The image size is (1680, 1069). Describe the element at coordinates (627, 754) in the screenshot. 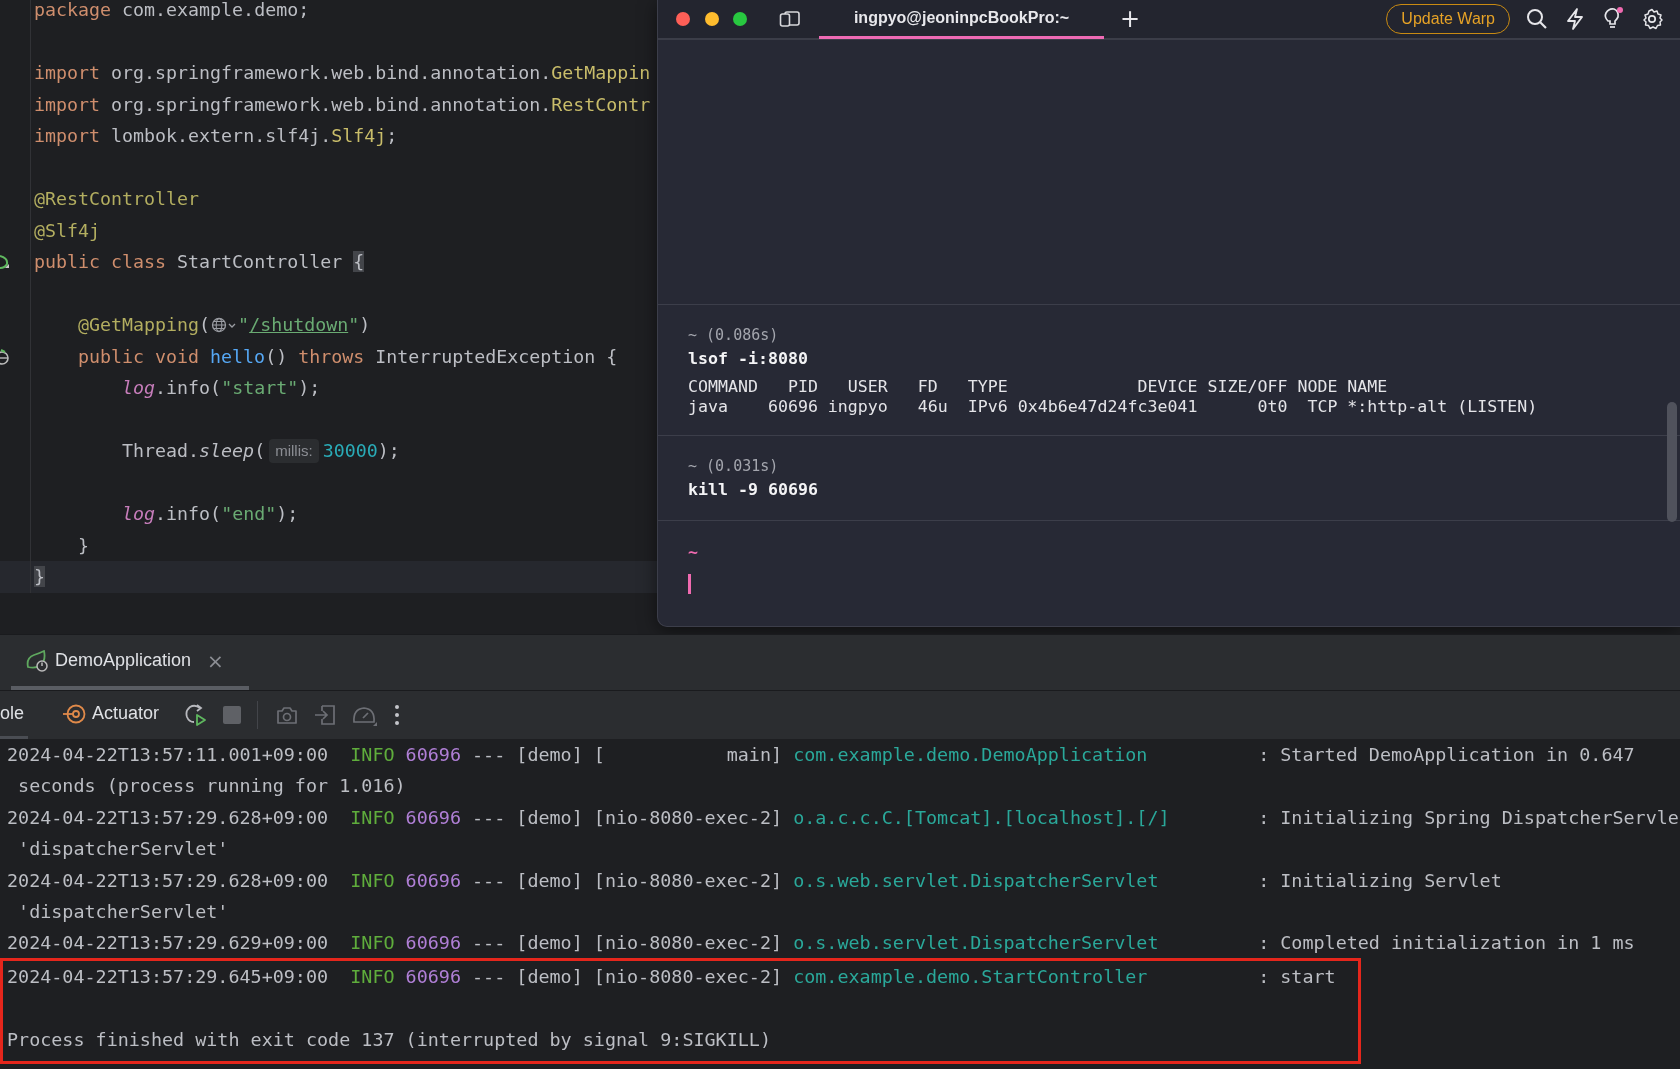

I see `log-thread: --- [demo] [ main]` at that location.